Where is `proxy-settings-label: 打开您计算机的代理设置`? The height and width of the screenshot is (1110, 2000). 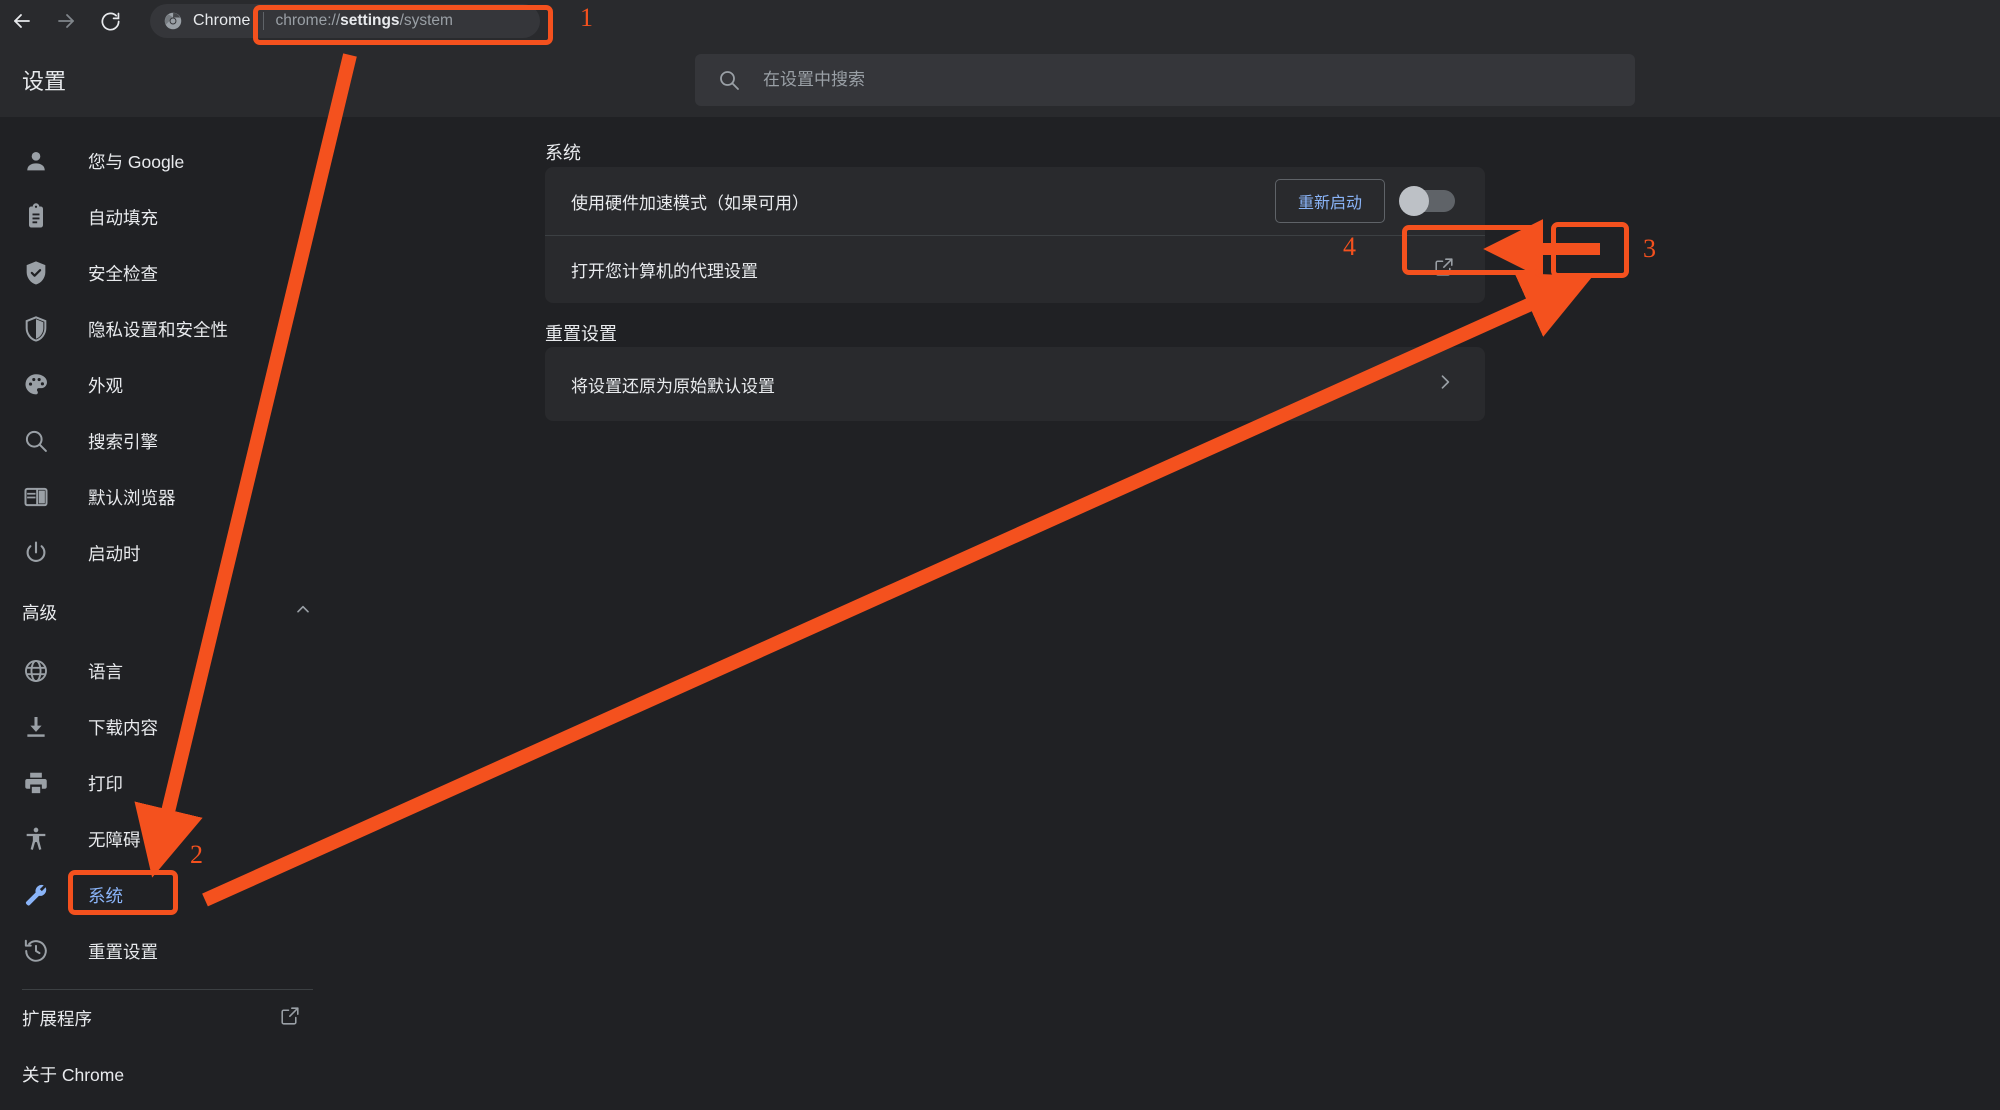 proxy-settings-label: 打开您计算机的代理设置 is located at coordinates (664, 271).